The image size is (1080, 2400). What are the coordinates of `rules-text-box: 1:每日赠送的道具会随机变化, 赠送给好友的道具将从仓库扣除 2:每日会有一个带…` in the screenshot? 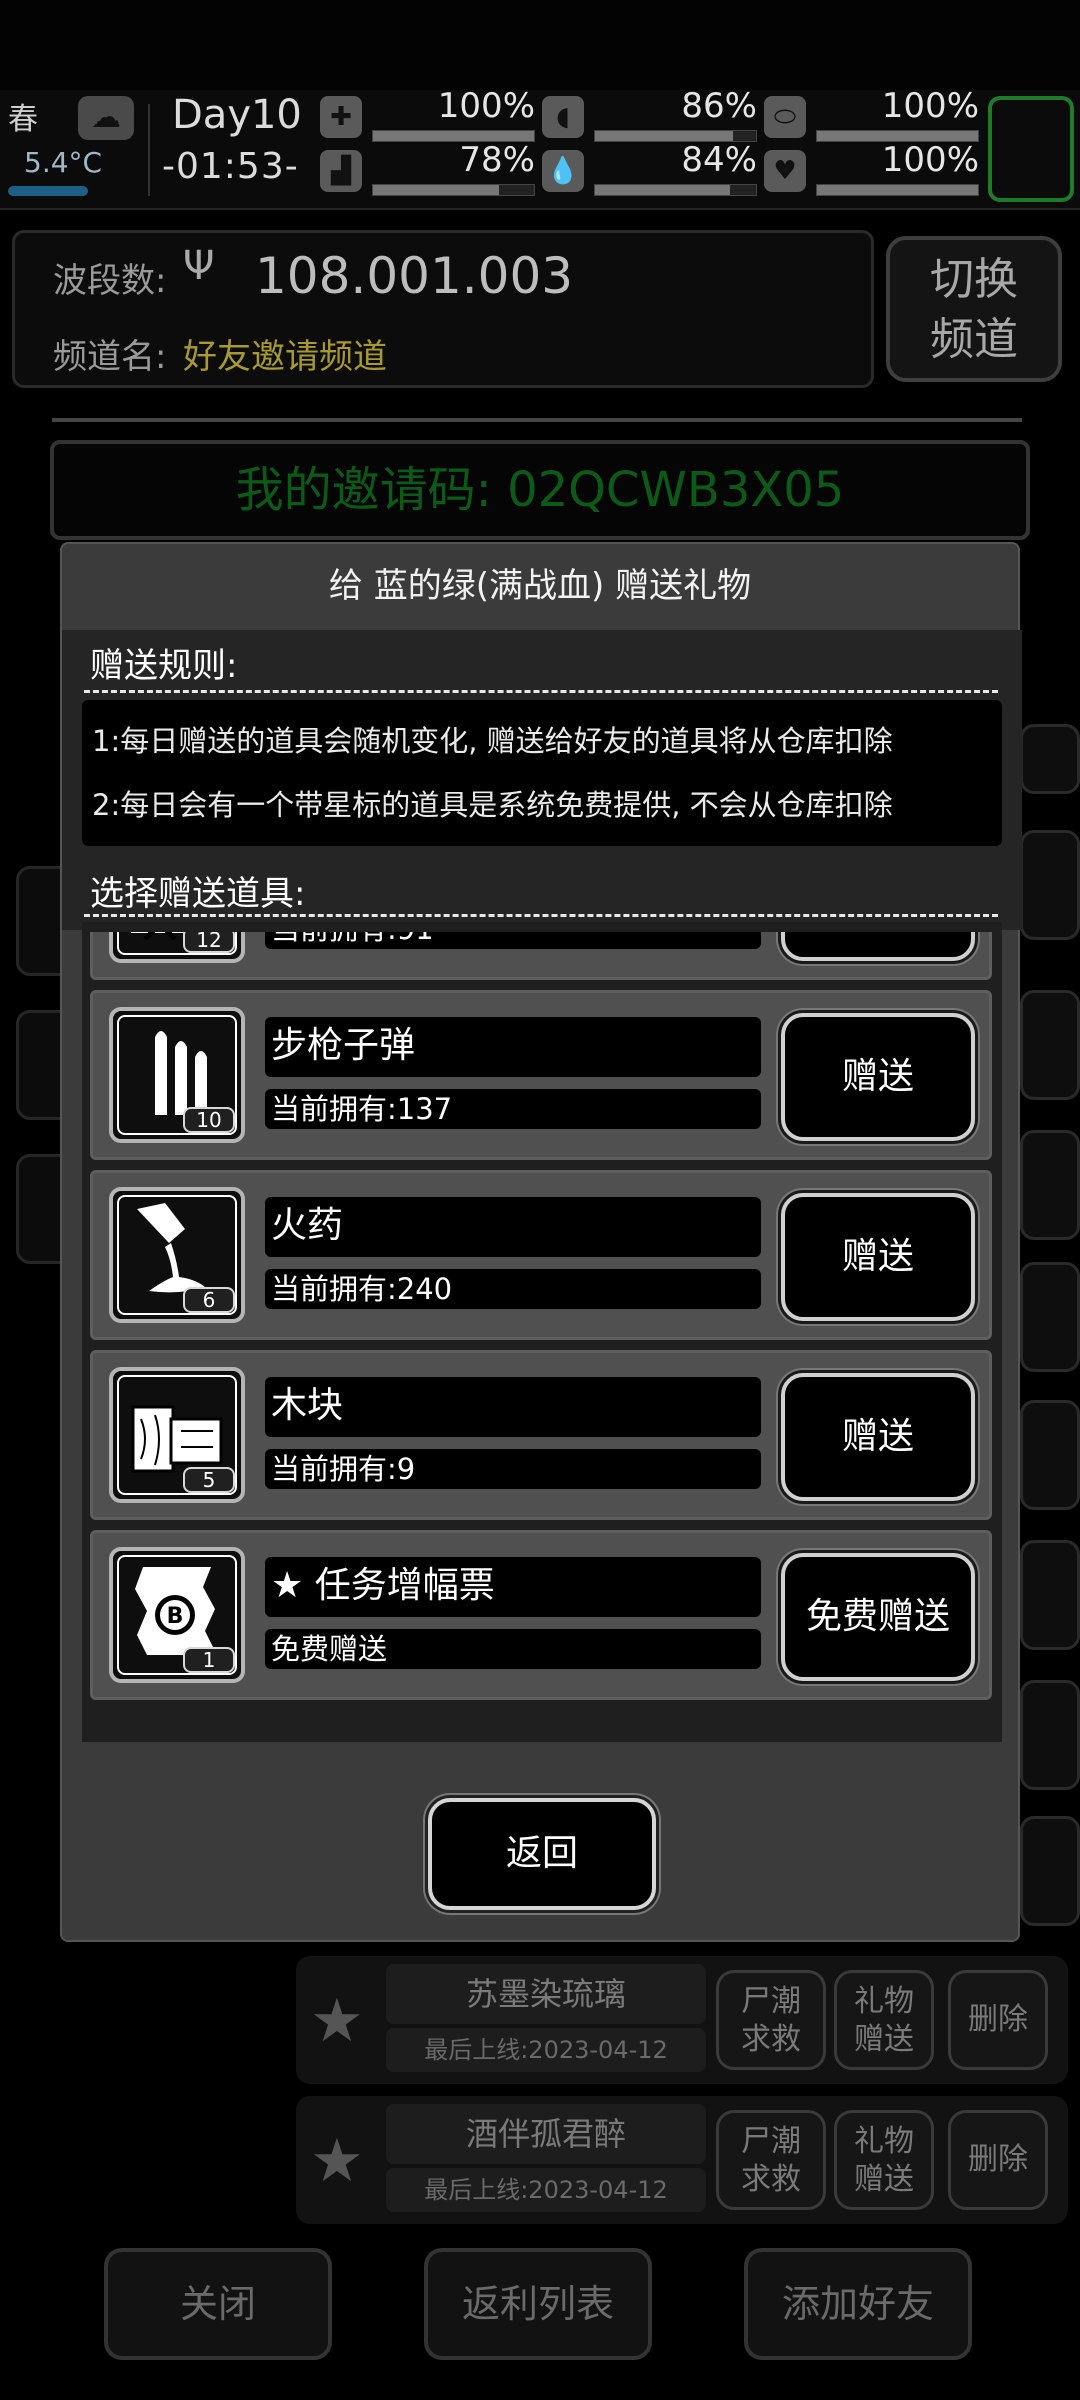 It's located at (542, 773).